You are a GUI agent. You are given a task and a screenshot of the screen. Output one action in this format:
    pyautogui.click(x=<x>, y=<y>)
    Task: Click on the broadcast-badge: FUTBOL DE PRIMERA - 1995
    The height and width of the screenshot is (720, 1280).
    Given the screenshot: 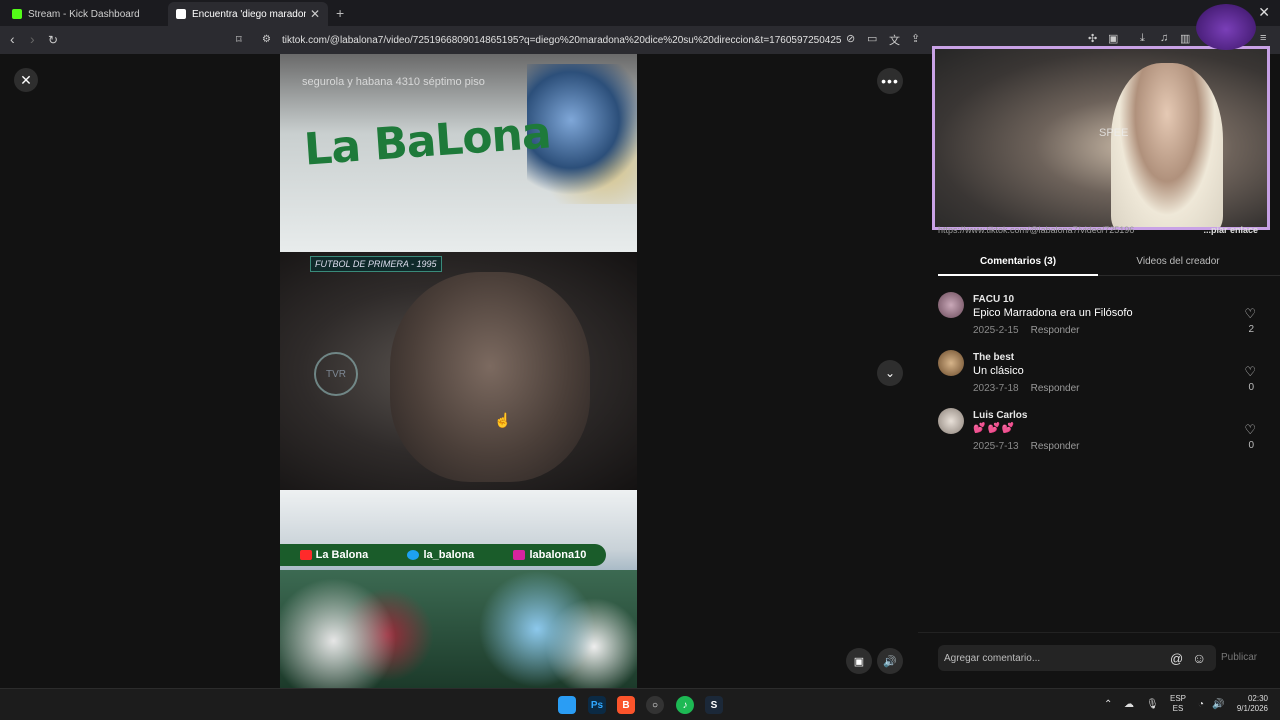 What is the action you would take?
    pyautogui.click(x=376, y=264)
    